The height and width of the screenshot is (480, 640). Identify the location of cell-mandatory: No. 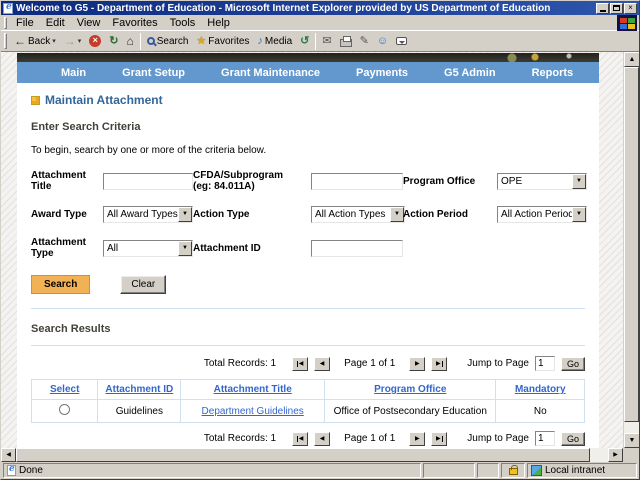
(540, 411).